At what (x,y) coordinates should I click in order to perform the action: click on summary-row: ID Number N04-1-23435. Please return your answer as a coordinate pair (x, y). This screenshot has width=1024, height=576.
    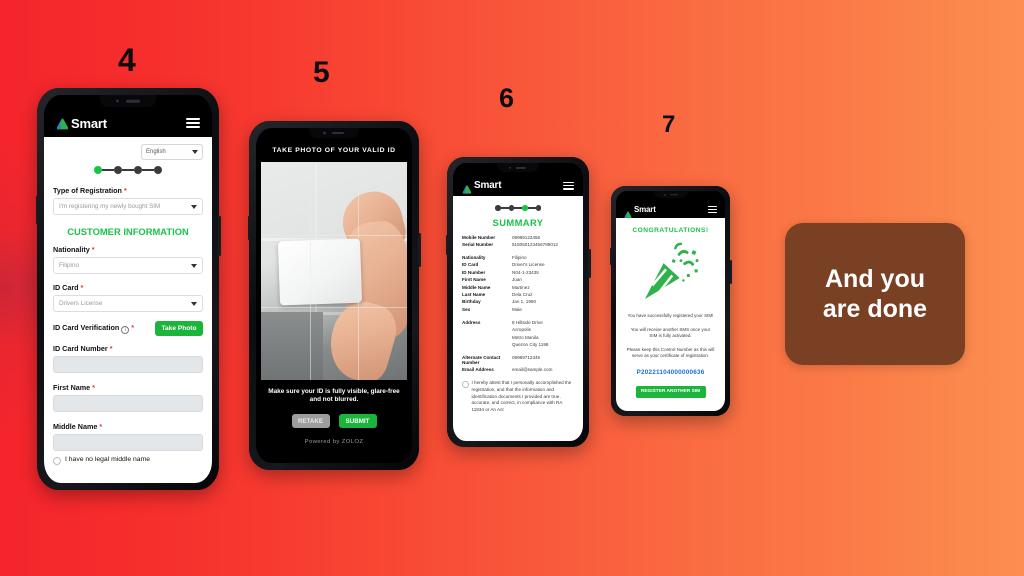
    Looking at the image, I should click on (518, 272).